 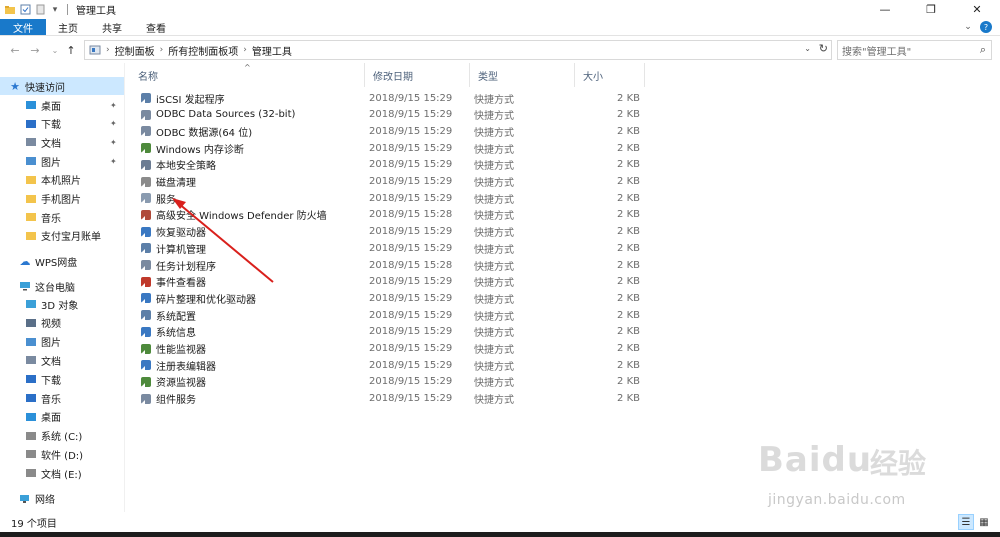 What do you see at coordinates (390, 232) in the screenshot?
I see `file-row: 恢复驱动器 2018/9/15 15:29 快捷方式 2 KB` at bounding box center [390, 232].